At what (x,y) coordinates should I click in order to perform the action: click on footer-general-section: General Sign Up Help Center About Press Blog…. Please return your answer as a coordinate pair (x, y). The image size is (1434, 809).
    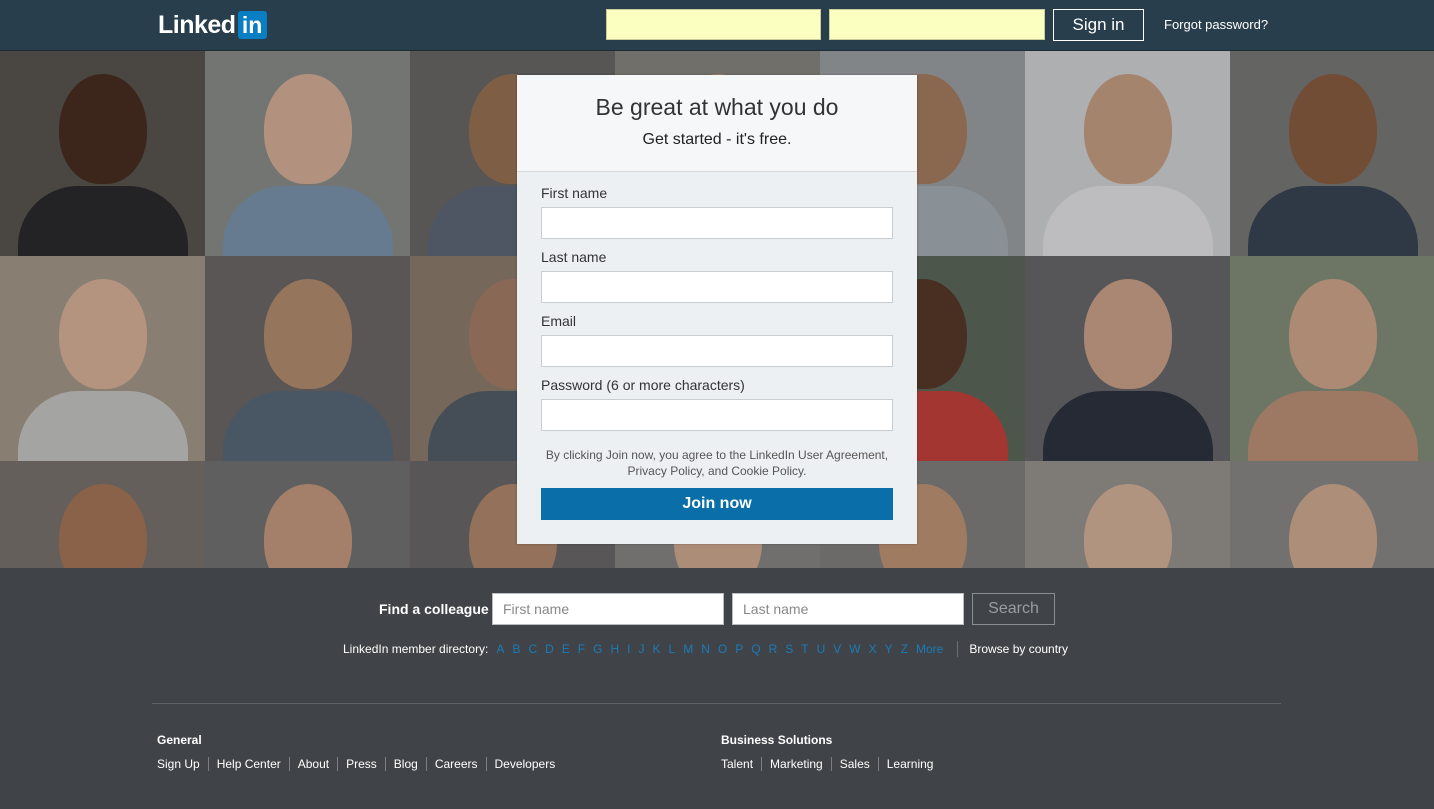
    Looking at the image, I should click on (356, 752).